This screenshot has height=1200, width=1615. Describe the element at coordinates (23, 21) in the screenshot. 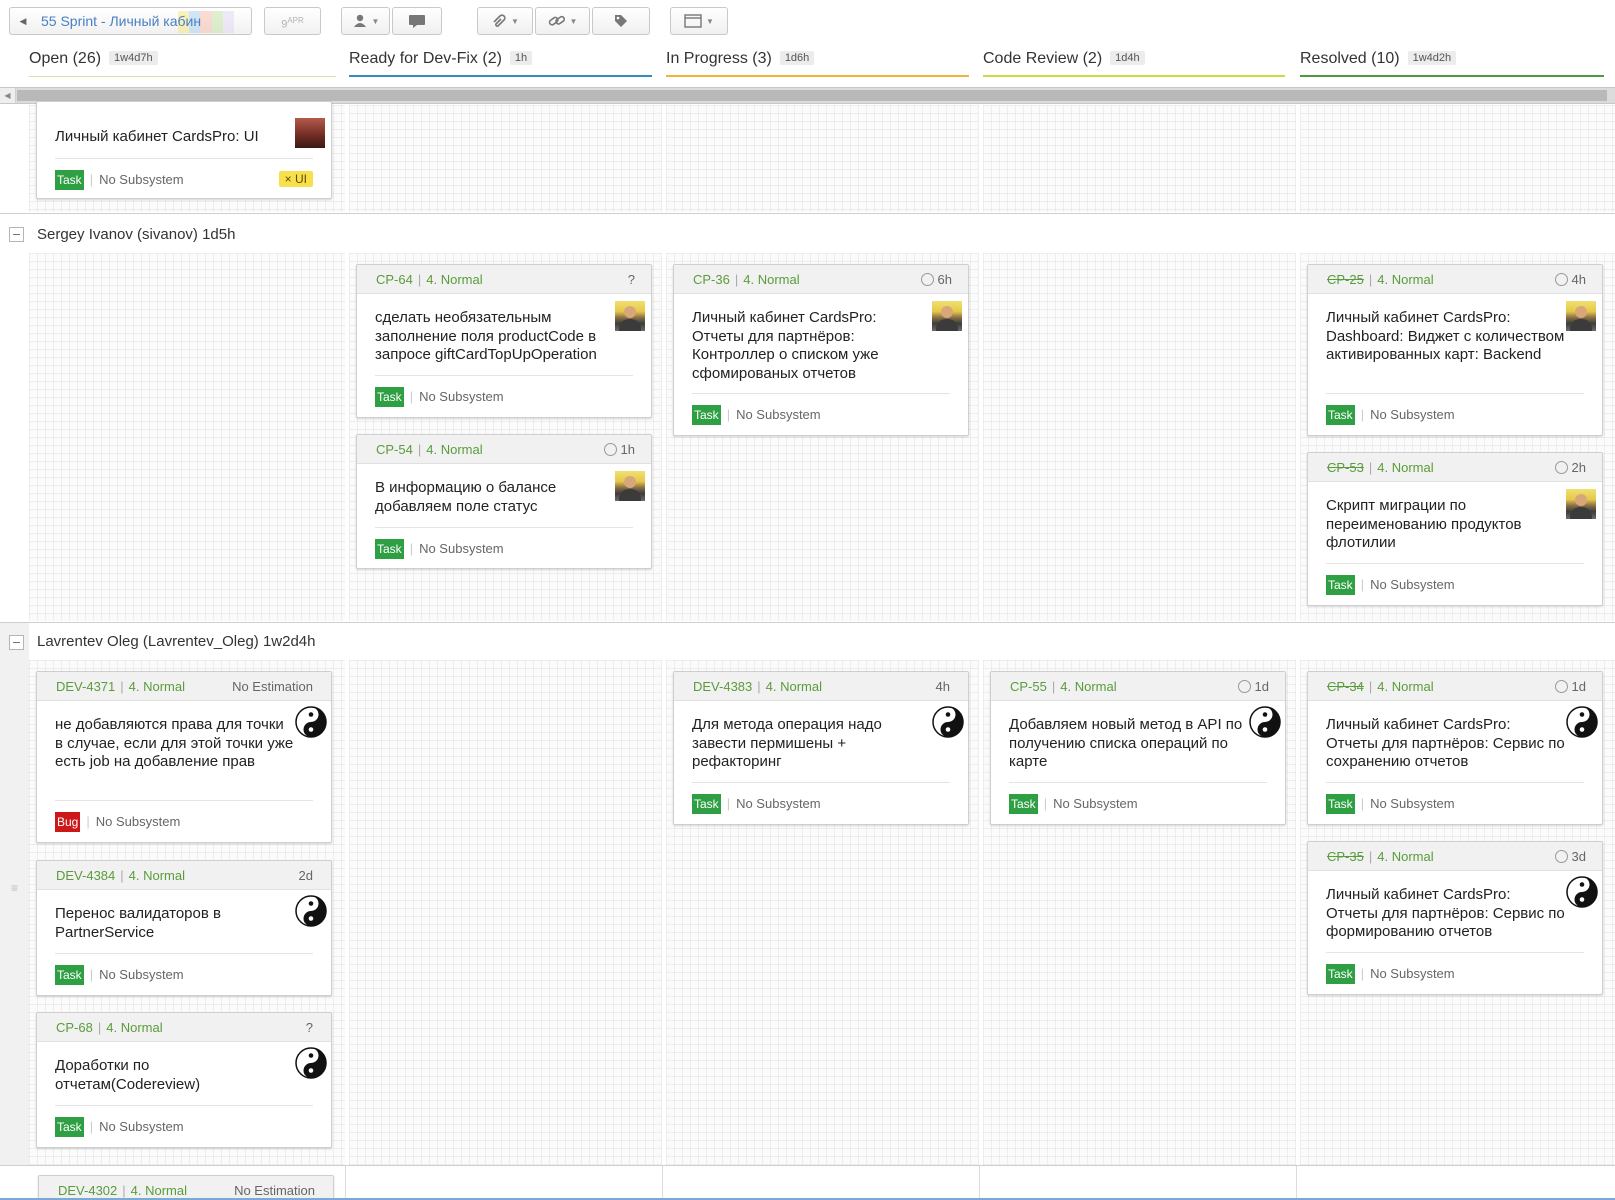

I see `previous-sprint-icon: ◀` at that location.